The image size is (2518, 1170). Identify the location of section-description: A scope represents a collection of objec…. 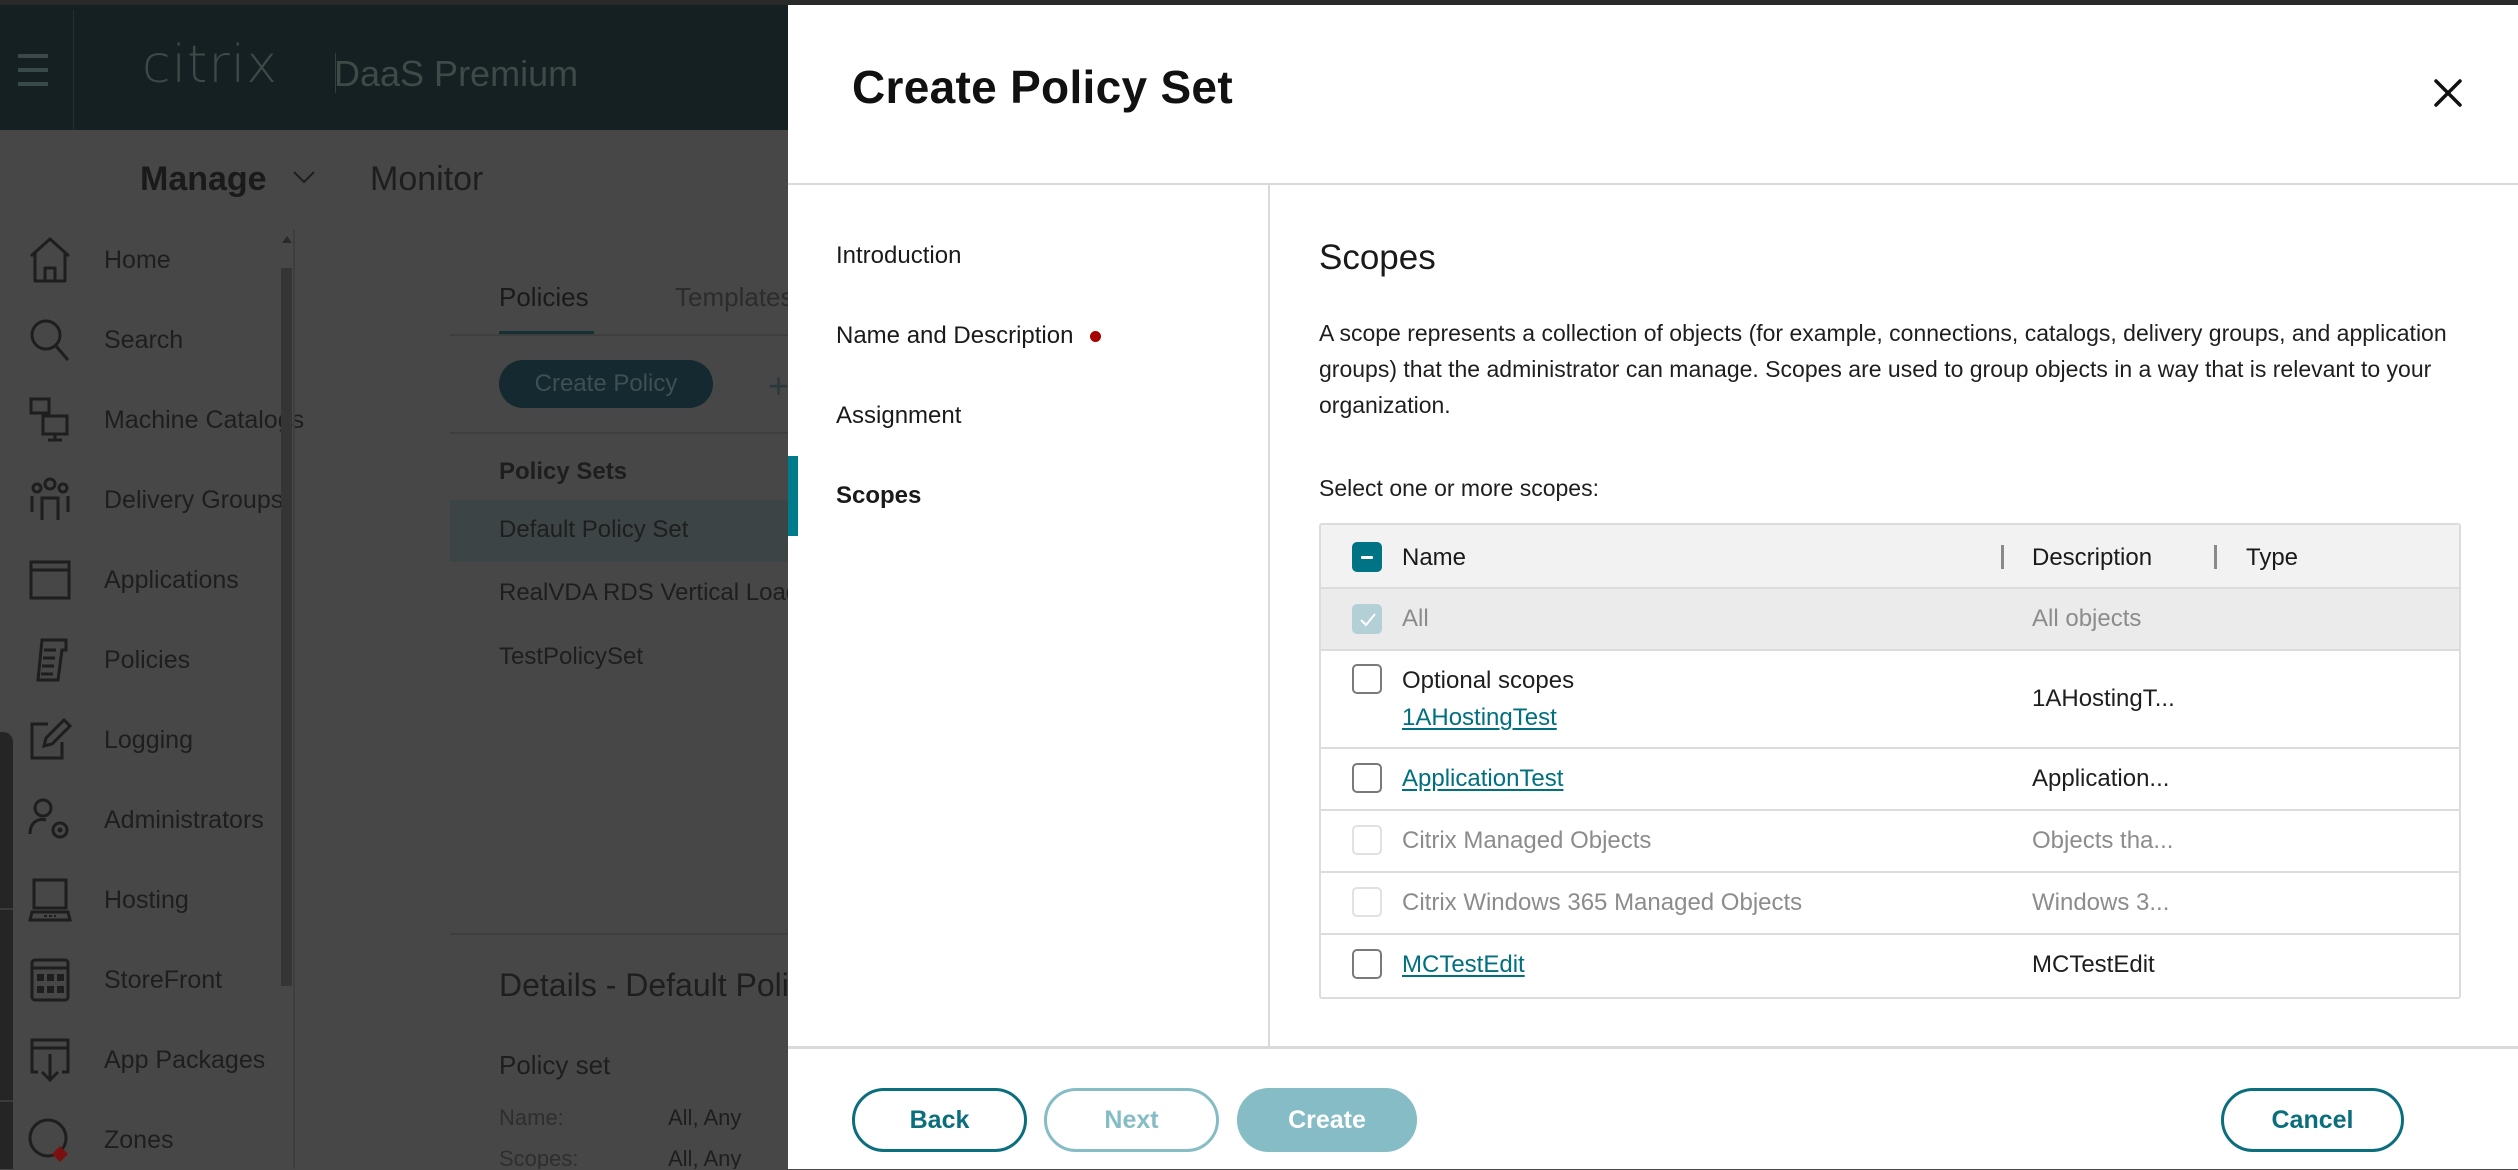
(1883, 369).